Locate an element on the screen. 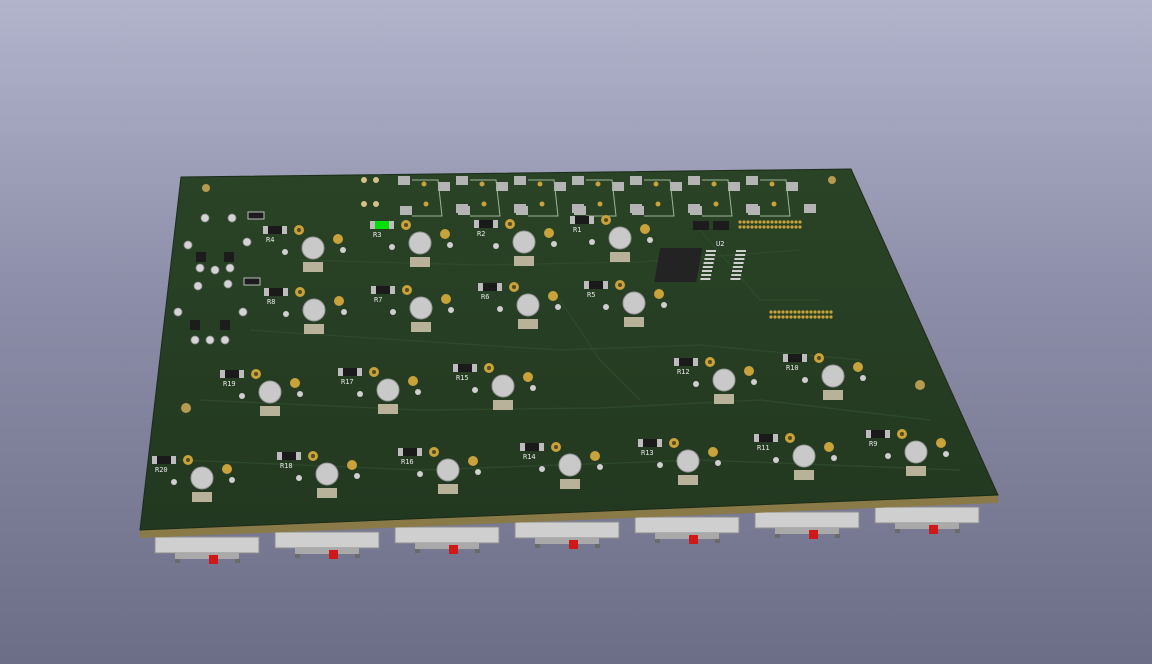  resistor-label: R11 is located at coordinates (763, 448).